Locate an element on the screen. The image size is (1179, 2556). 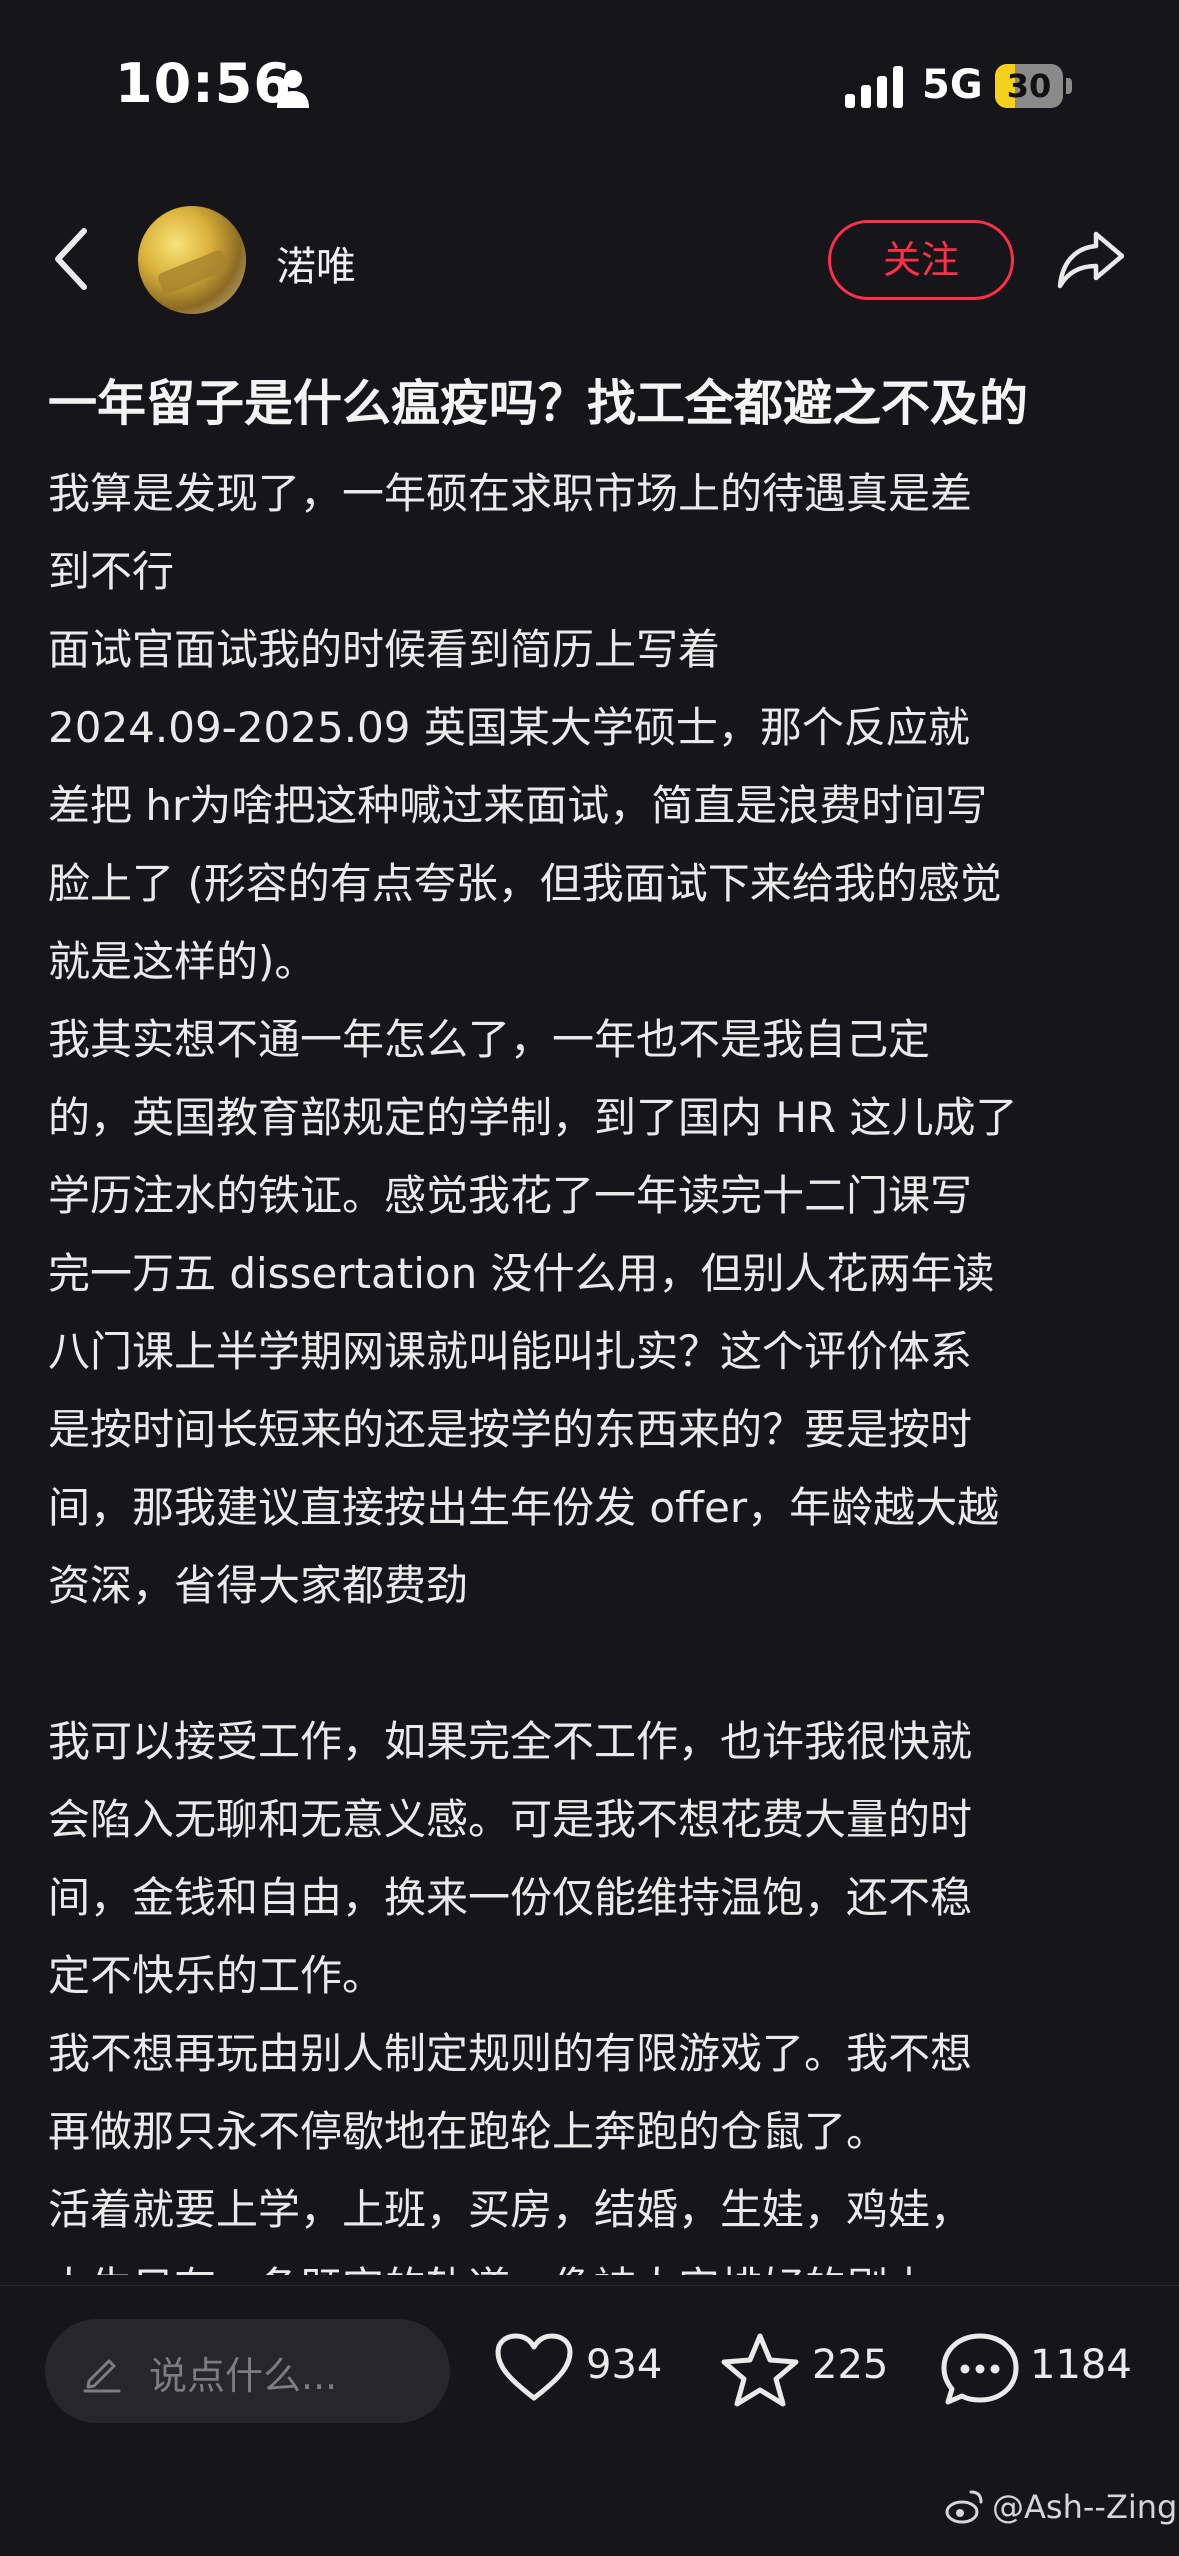
post-text-line: 是按时间长短来的还是按学的东西来的？要是按时 is located at coordinates (510, 1429).